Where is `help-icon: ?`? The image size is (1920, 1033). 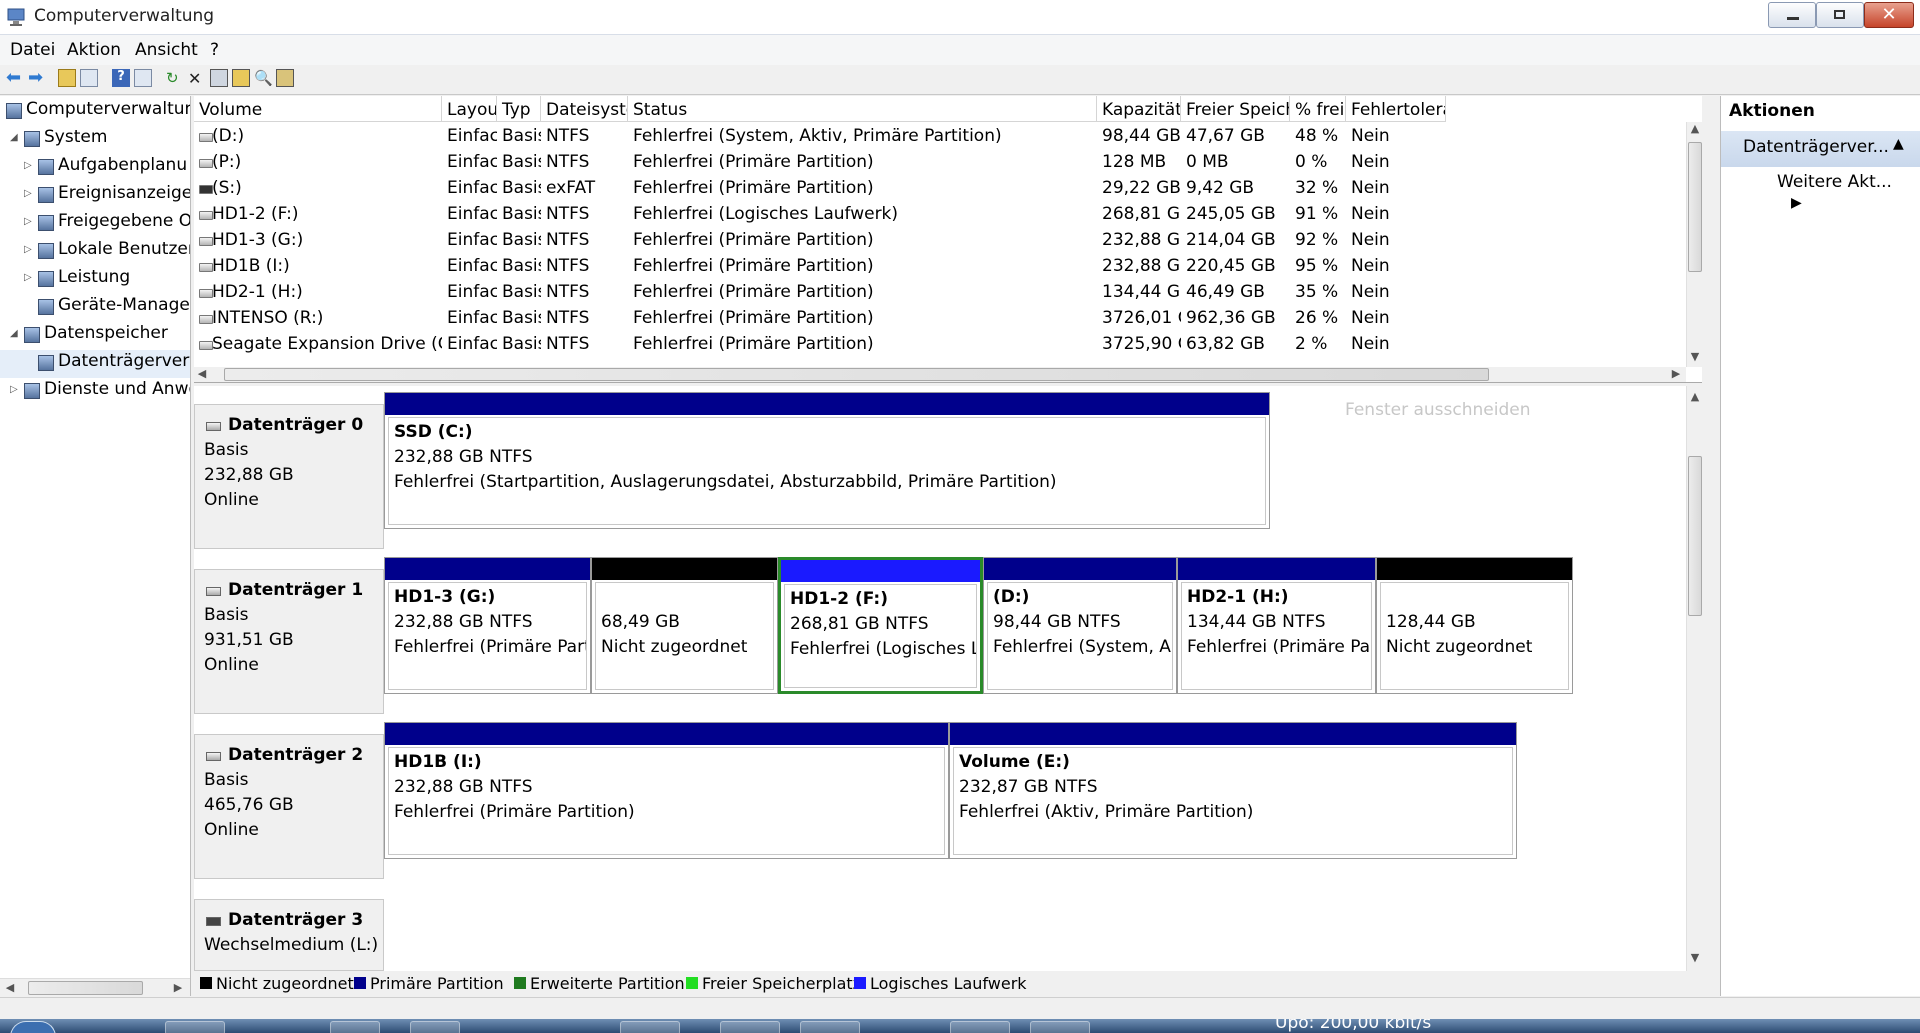
help-icon: ? is located at coordinates (121, 78).